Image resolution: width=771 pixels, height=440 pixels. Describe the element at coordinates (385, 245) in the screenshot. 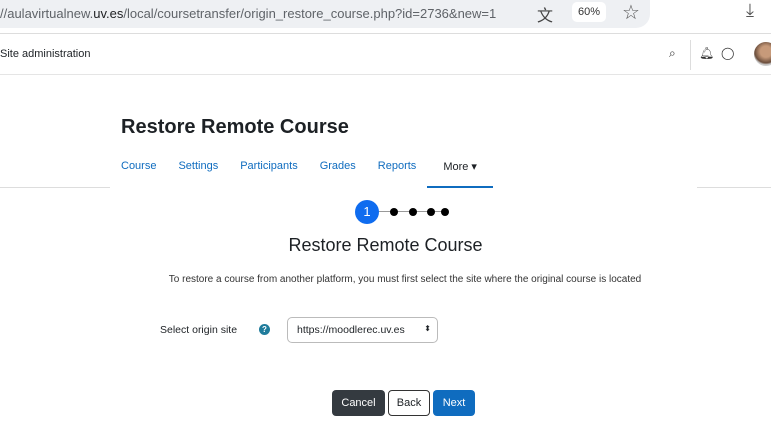

I see `form-heading: Restore Remote Course` at that location.